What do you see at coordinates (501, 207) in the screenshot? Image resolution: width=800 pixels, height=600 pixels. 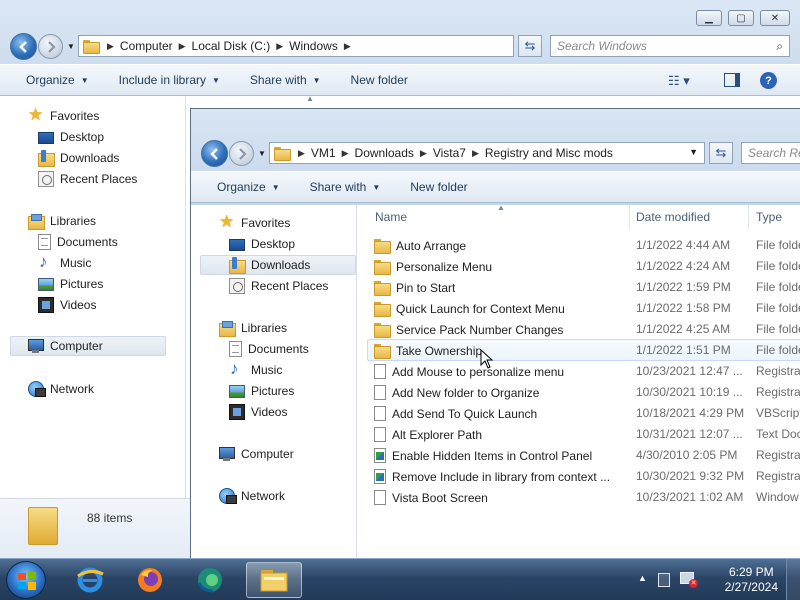 I see `sort-arrow-icon: ▲` at bounding box center [501, 207].